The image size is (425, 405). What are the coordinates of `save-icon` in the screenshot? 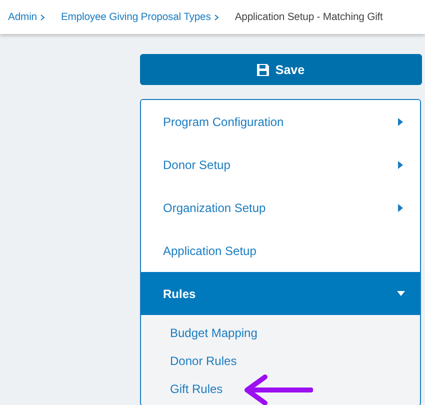 It's located at (263, 70).